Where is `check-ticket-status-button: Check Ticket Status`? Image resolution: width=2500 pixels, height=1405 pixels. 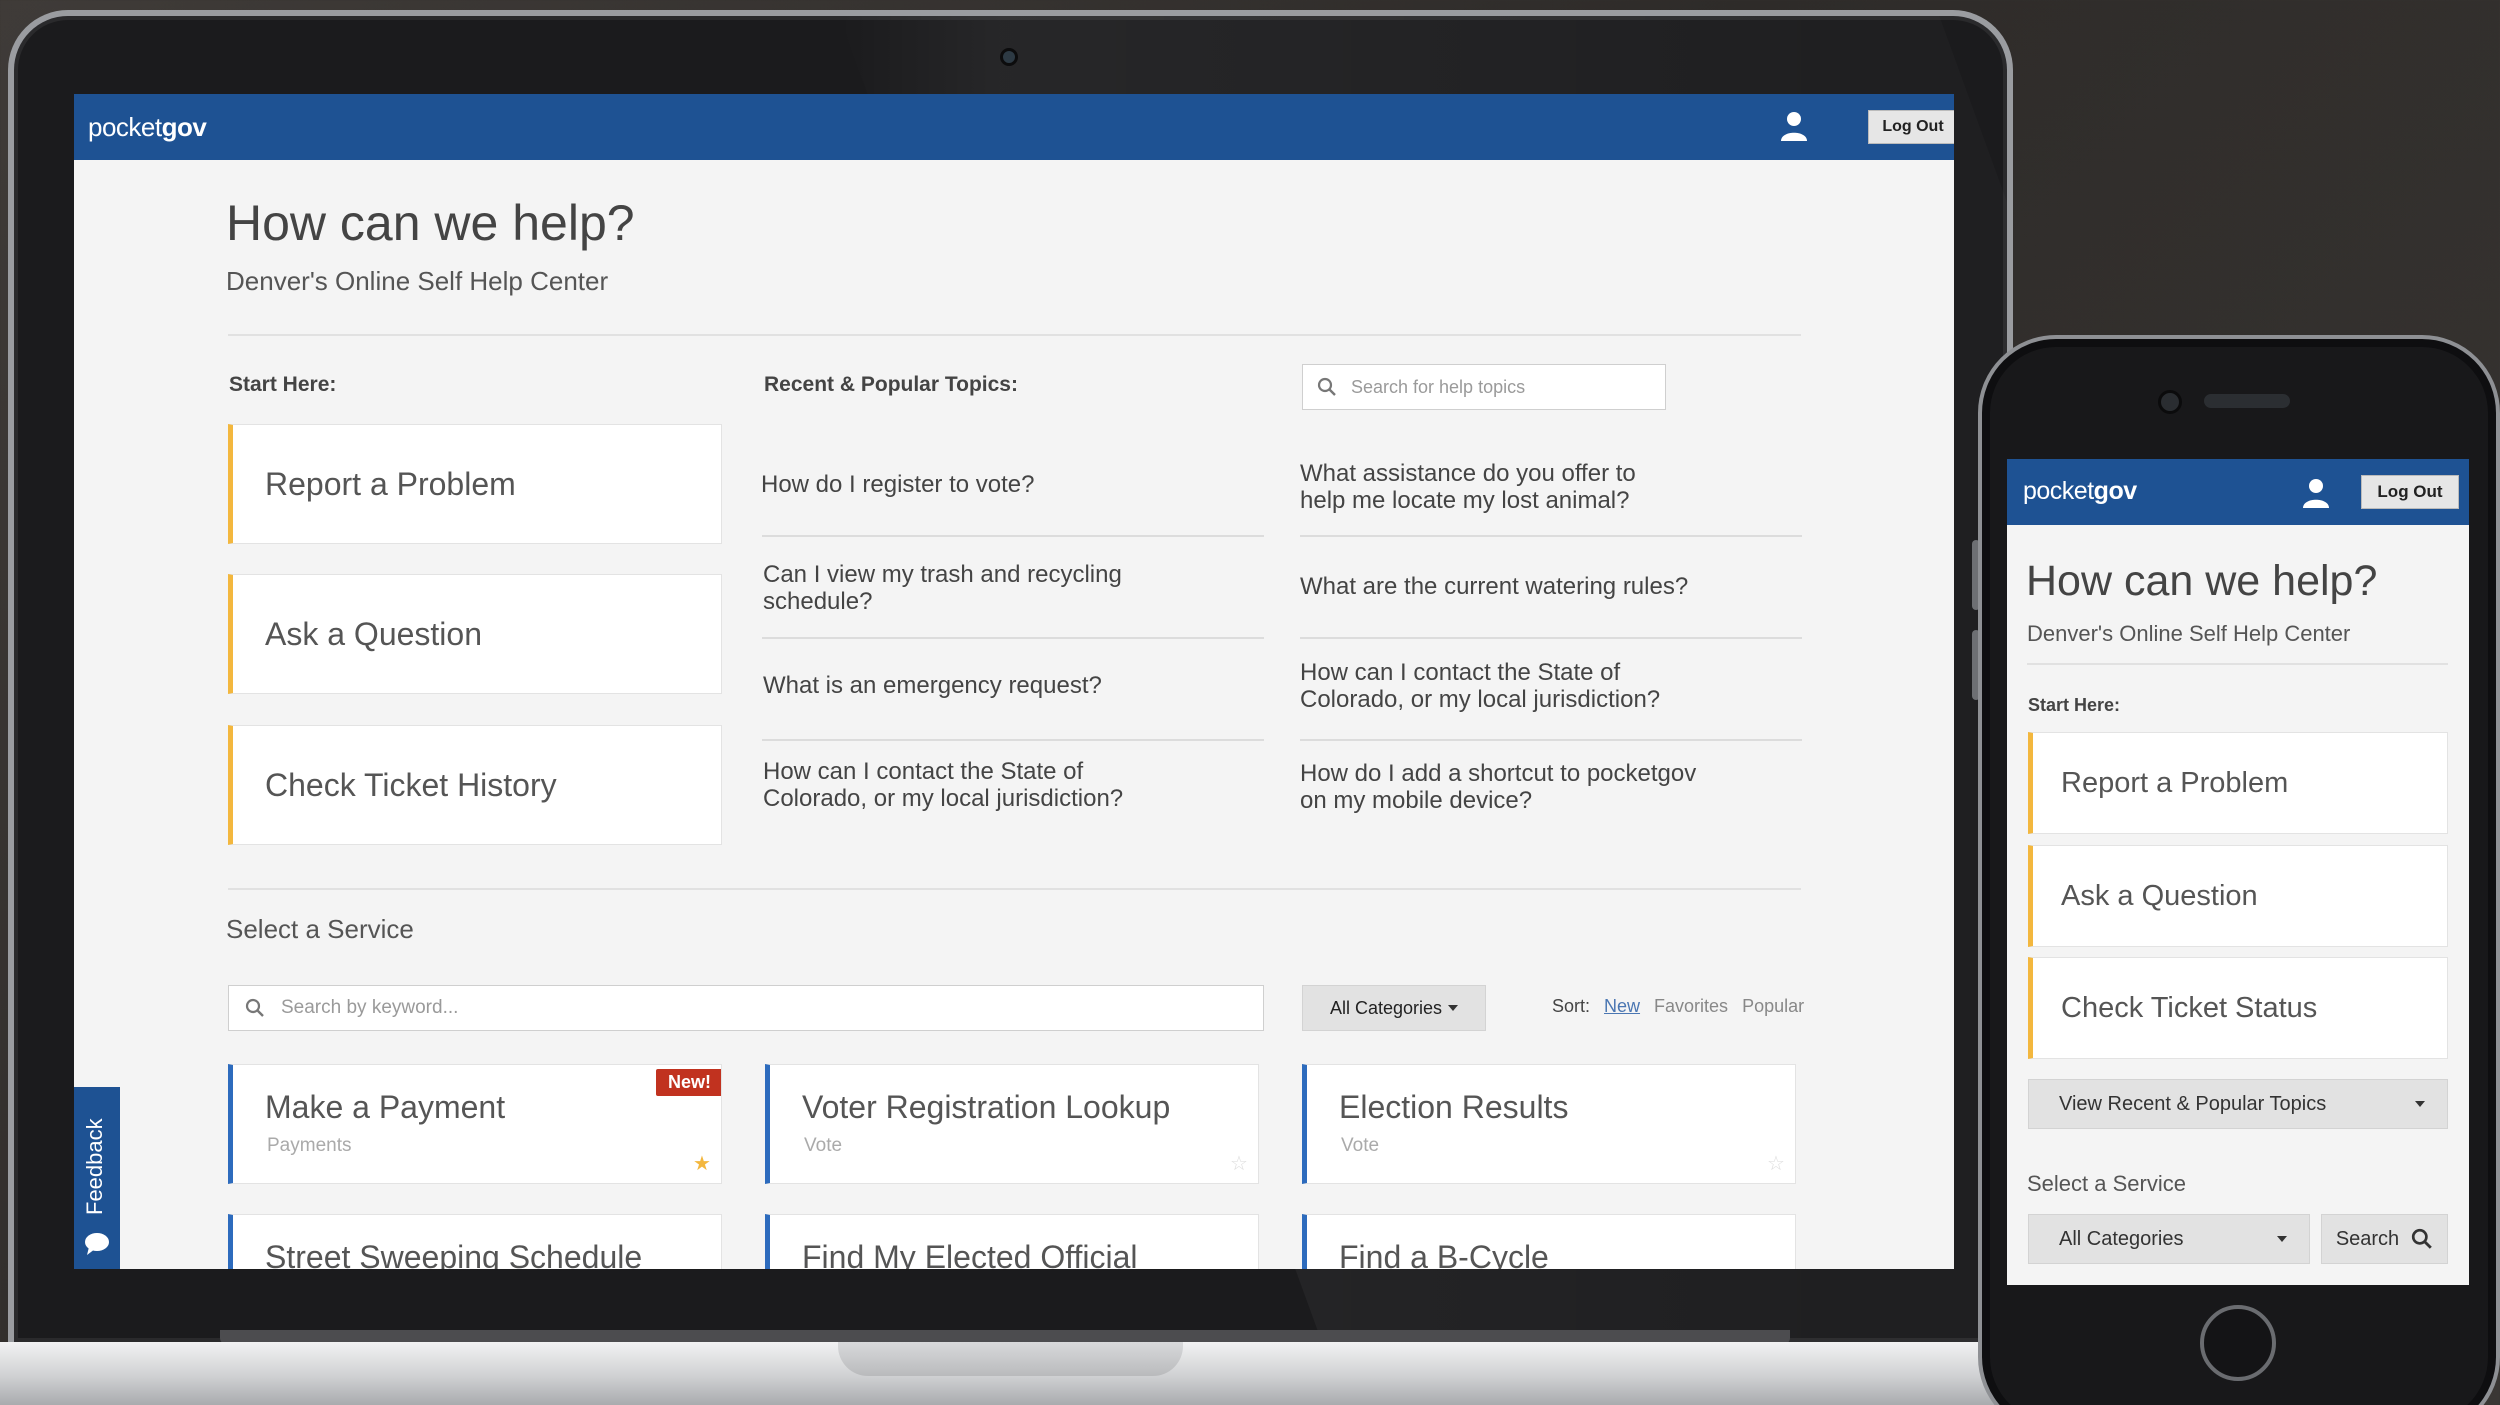
check-ticket-status-button: Check Ticket Status is located at coordinates (2238, 1008).